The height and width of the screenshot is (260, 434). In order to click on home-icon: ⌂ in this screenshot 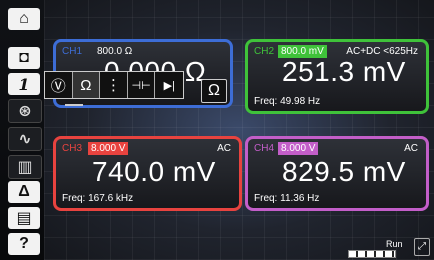, I will do `click(24, 19)`.